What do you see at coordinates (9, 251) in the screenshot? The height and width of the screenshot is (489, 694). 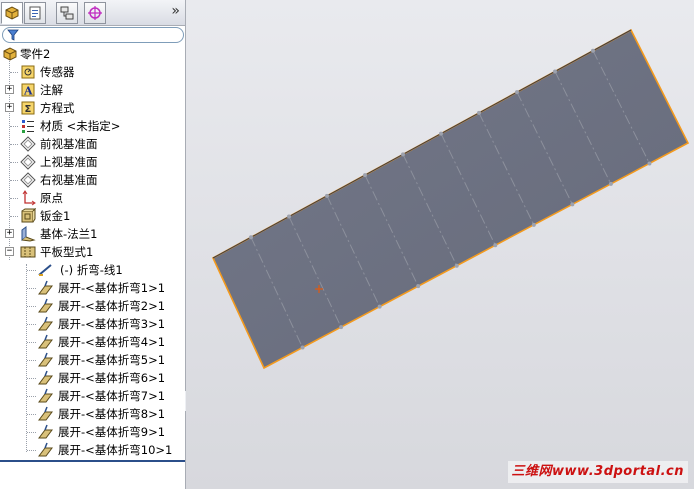 I see `collapse-minus-icon: −` at bounding box center [9, 251].